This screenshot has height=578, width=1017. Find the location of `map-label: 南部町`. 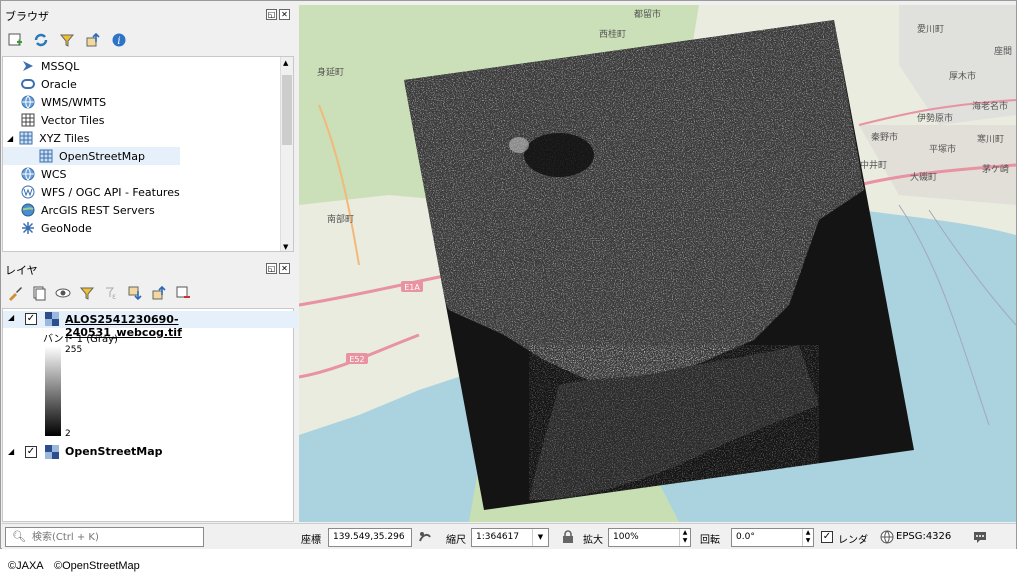

map-label: 南部町 is located at coordinates (340, 219).